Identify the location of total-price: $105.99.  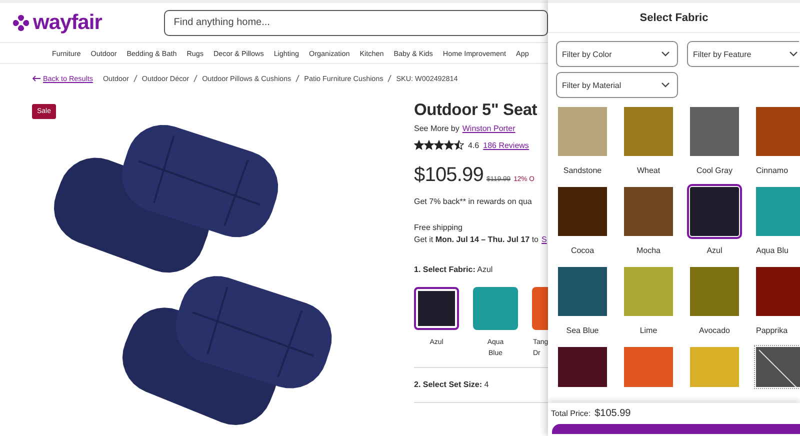
(612, 413).